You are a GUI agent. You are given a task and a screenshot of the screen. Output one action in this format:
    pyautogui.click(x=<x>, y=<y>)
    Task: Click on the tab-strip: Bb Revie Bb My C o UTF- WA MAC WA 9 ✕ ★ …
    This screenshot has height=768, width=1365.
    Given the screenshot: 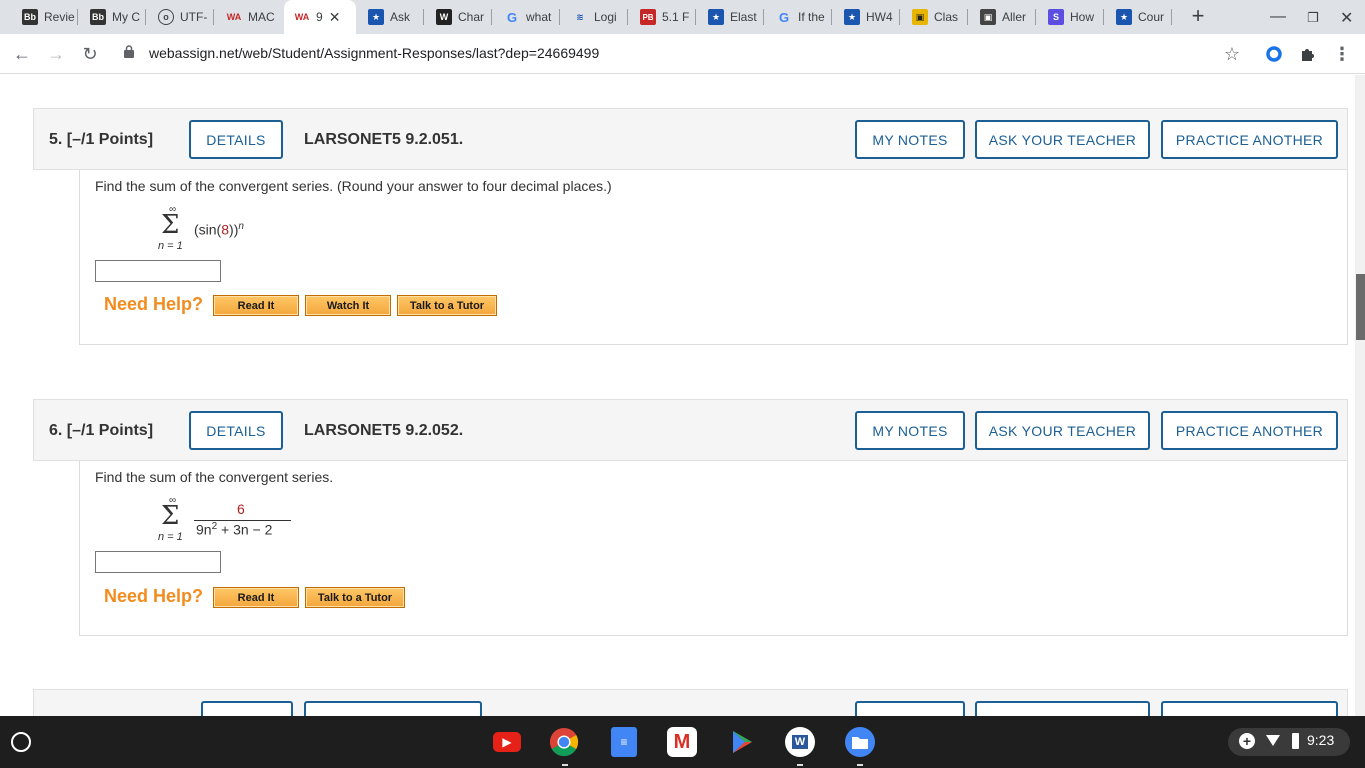 What is the action you would take?
    pyautogui.click(x=682, y=17)
    